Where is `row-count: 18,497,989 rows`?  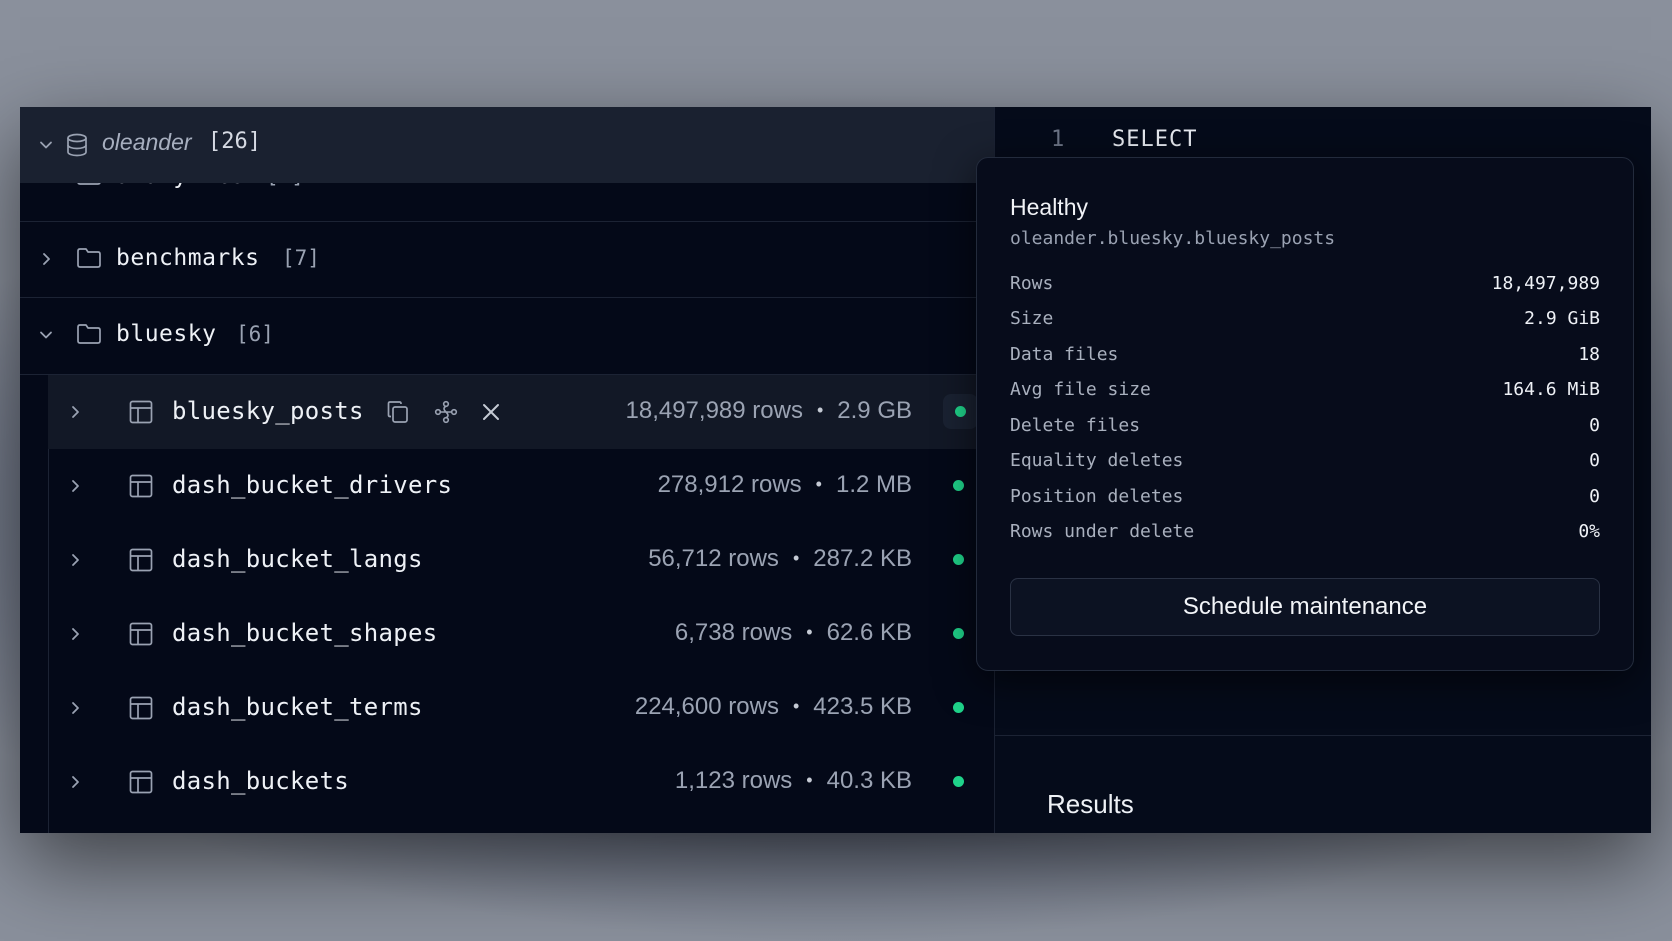
row-count: 18,497,989 rows is located at coordinates (714, 410).